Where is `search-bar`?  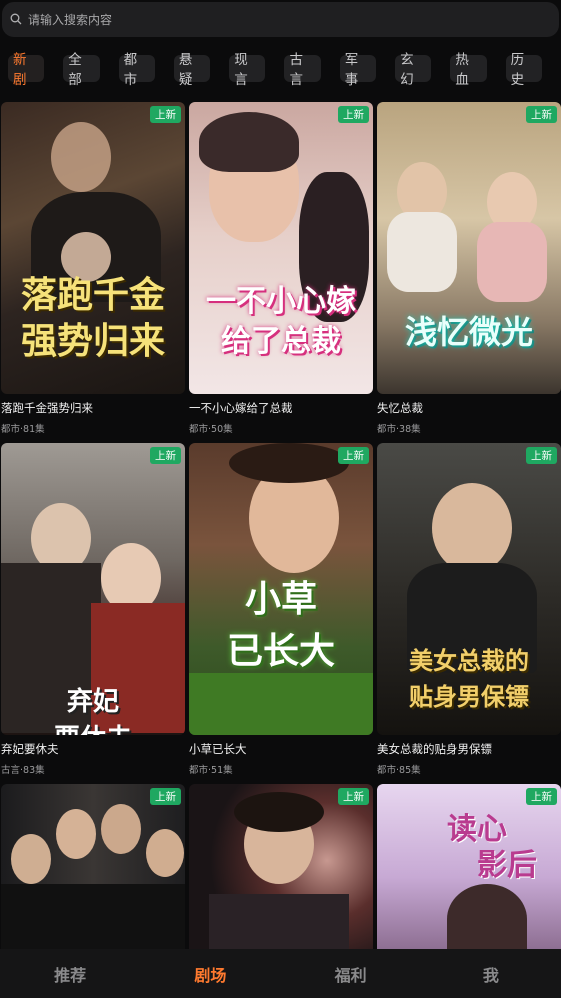 search-bar is located at coordinates (280, 19).